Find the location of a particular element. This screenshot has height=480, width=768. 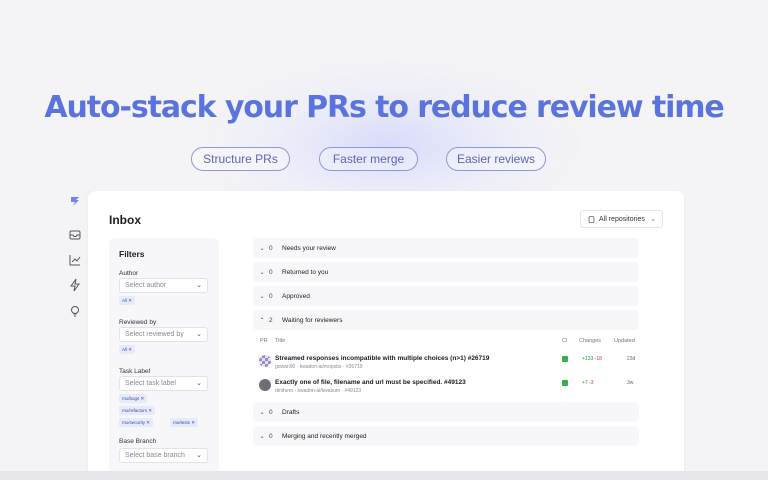

section-returned-to-you: ⌄ 0 Returned to you is located at coordinates (446, 272).